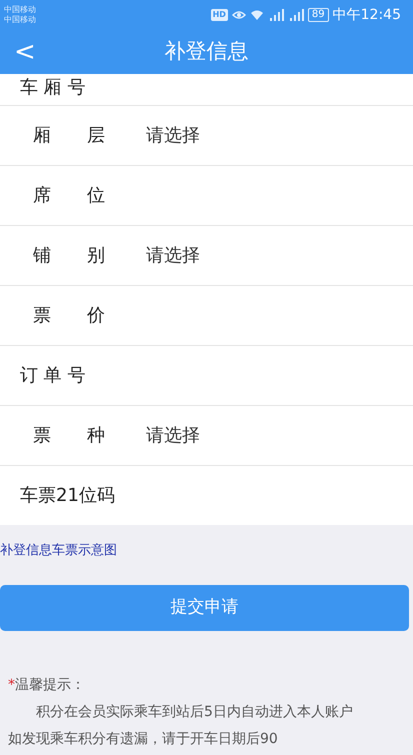 This screenshot has width=413, height=755. What do you see at coordinates (69, 436) in the screenshot?
I see `field-label: 票 种` at bounding box center [69, 436].